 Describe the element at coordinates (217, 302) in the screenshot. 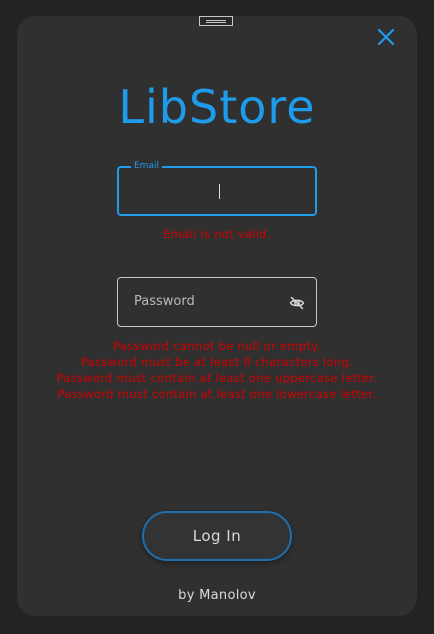

I see `password-field: Password` at that location.